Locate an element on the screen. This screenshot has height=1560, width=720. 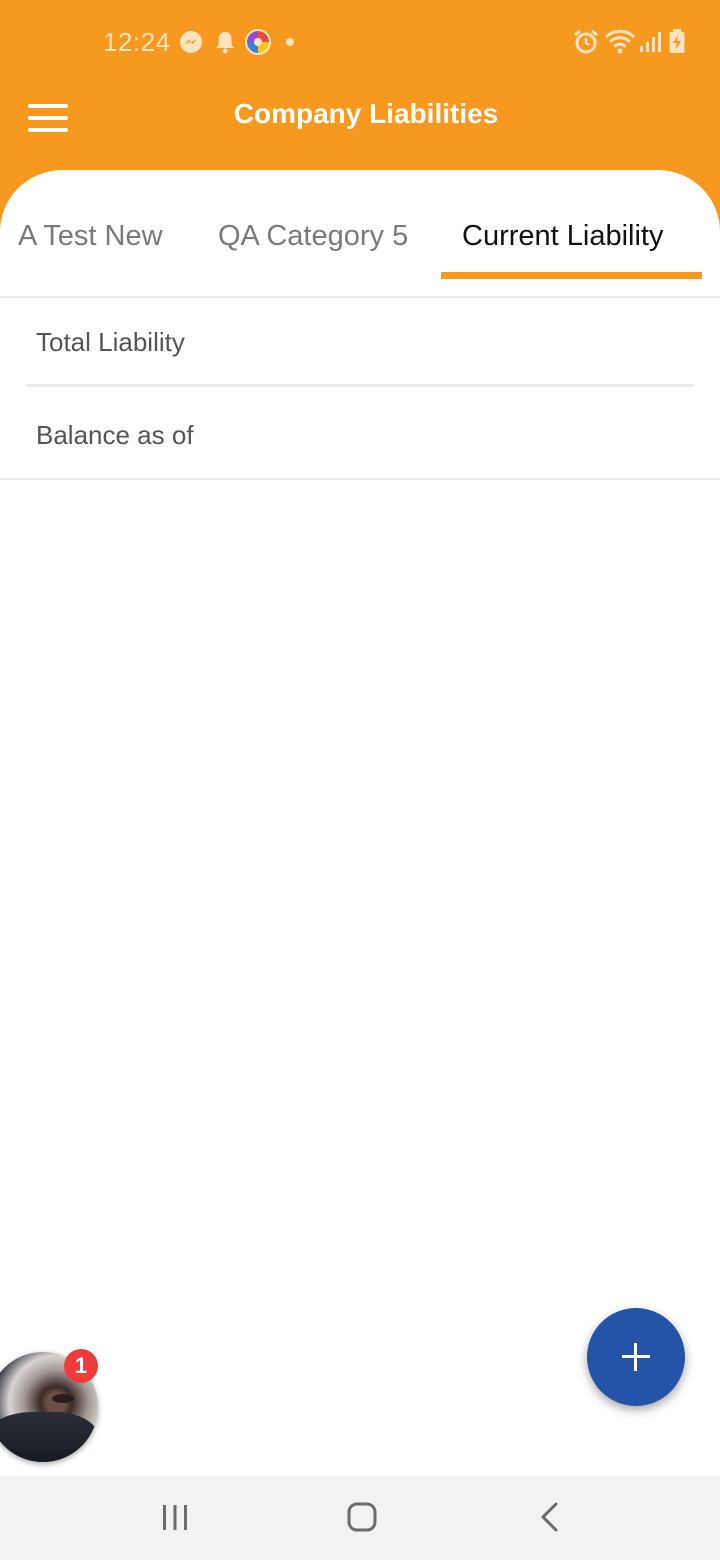
active-tab-indicator is located at coordinates (571, 275).